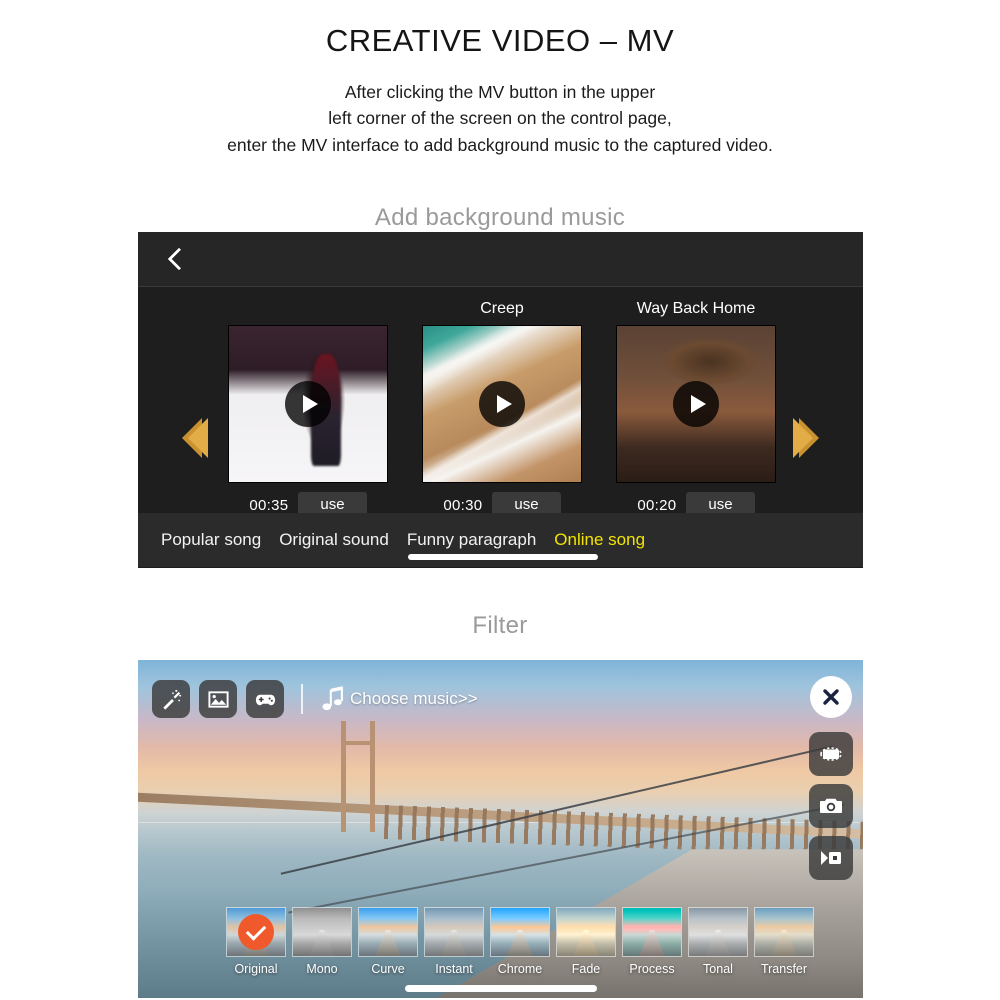  I want to click on filter-section-heading: Filter, so click(500, 625).